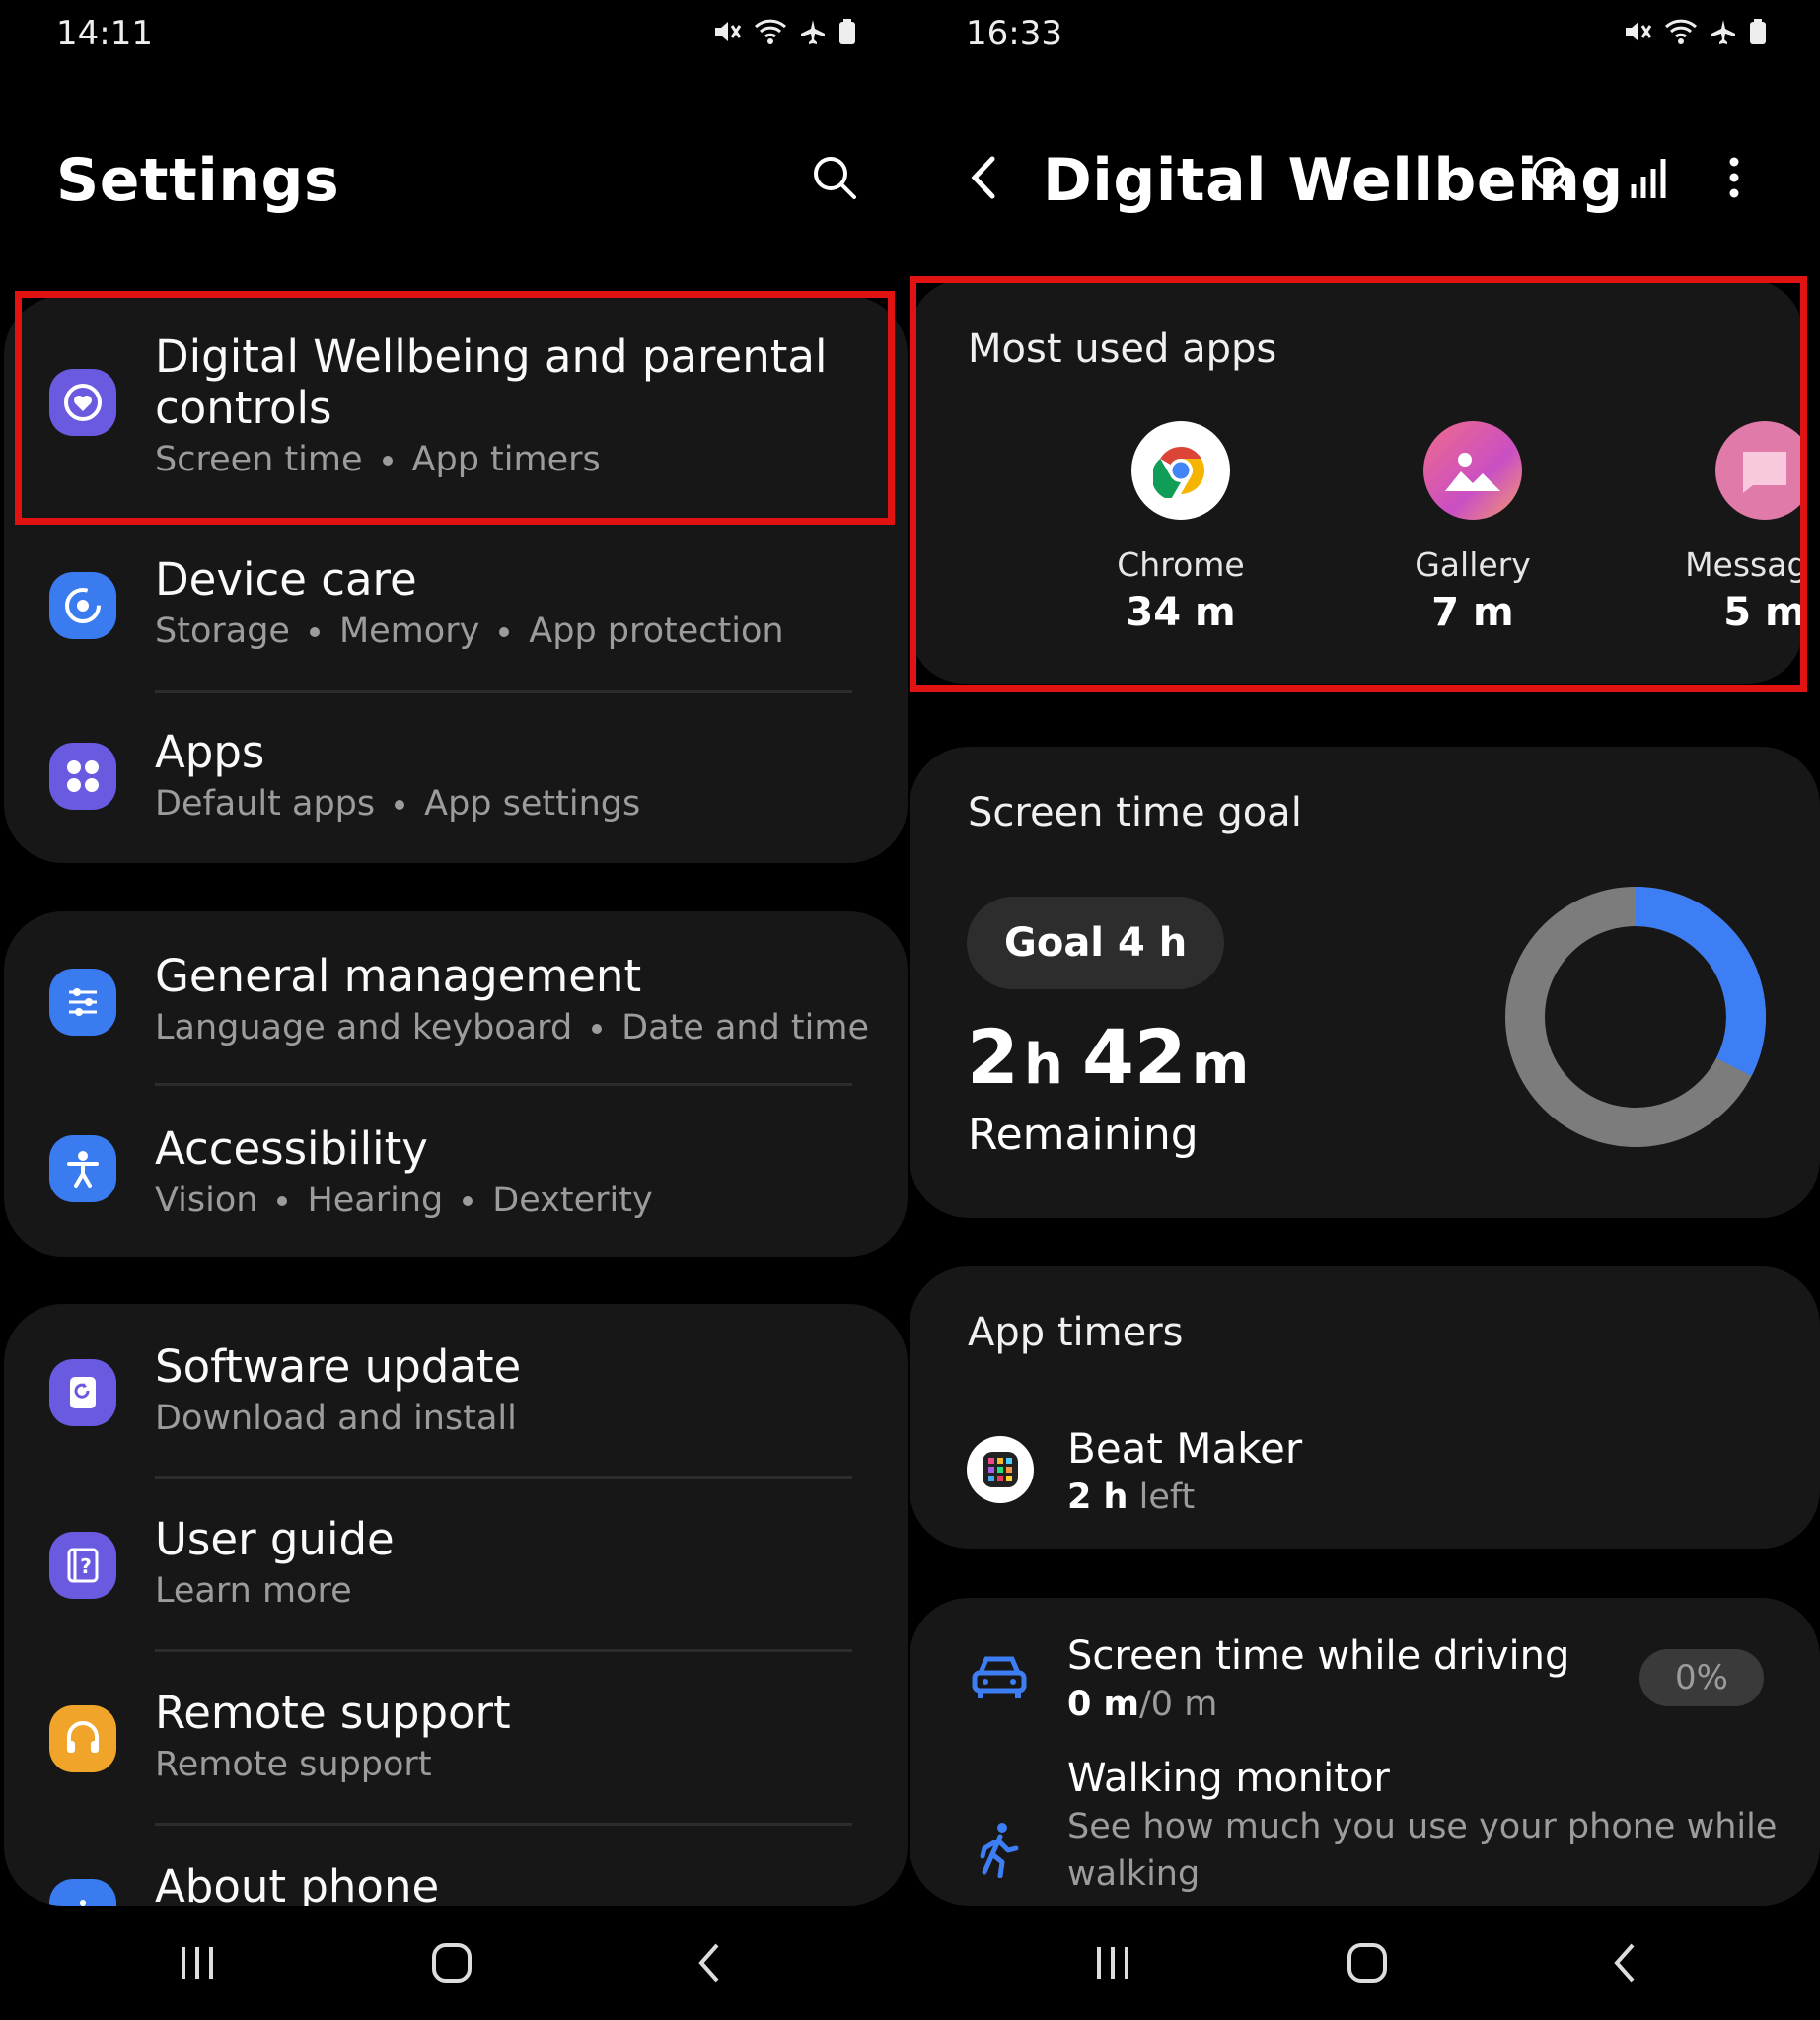  I want to click on section-title: Screen time goal, so click(1135, 812).